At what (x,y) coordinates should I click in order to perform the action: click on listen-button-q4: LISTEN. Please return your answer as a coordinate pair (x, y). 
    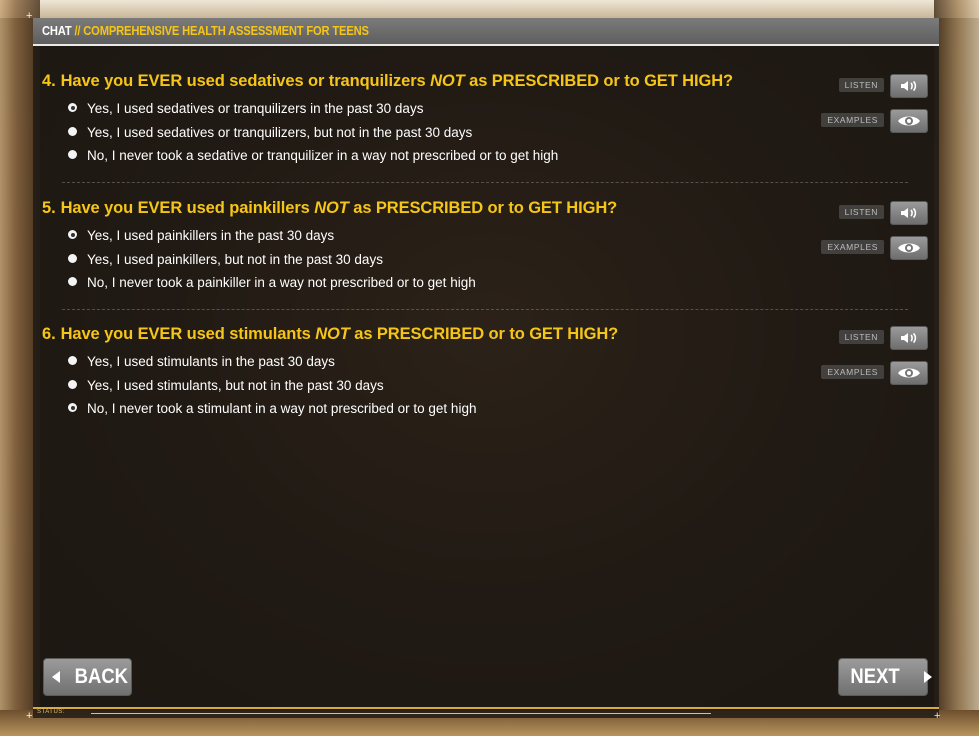
    Looking at the image, I should click on (864, 86).